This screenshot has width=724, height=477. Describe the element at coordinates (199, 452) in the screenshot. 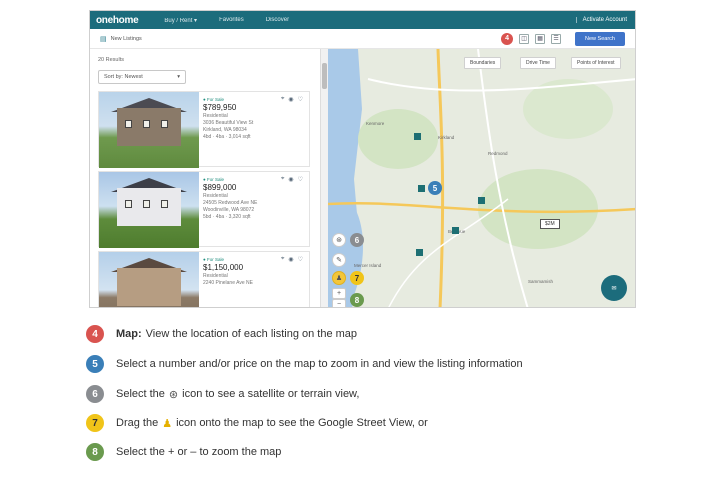

I see `legend-text: Select the + or – to zoom the map` at that location.